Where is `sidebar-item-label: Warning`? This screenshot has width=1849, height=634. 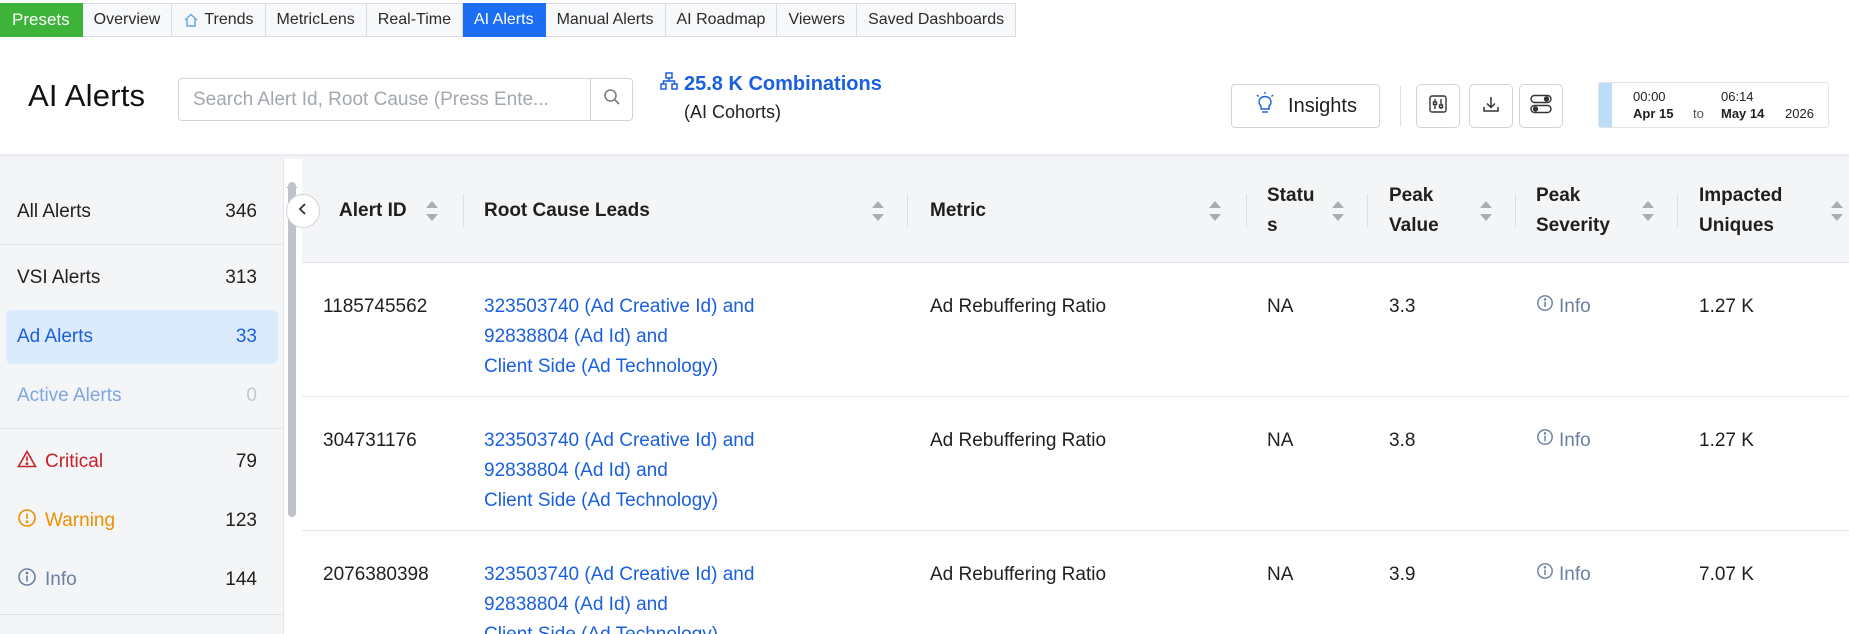
sidebar-item-label: Warning is located at coordinates (80, 520).